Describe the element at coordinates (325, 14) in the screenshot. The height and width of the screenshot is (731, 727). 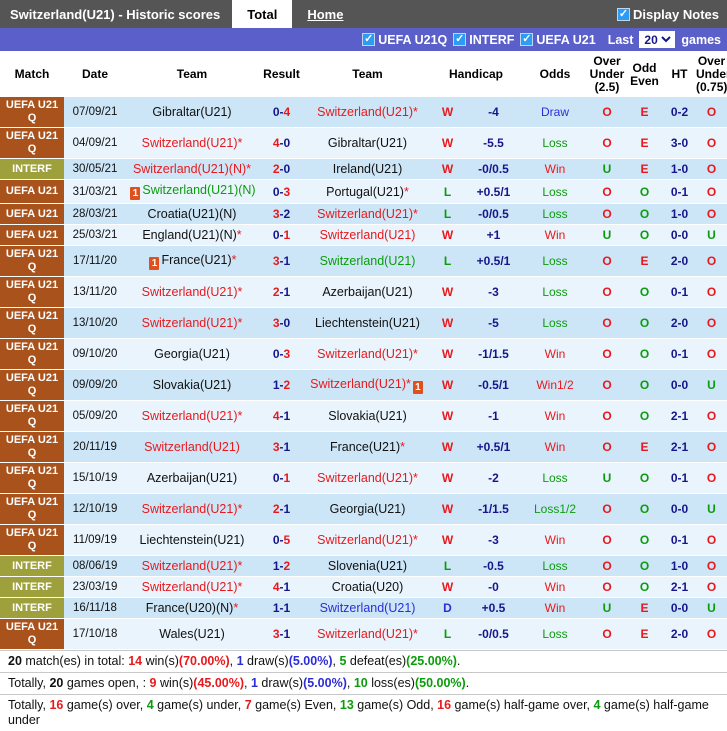
I see `tab-home: Home` at that location.